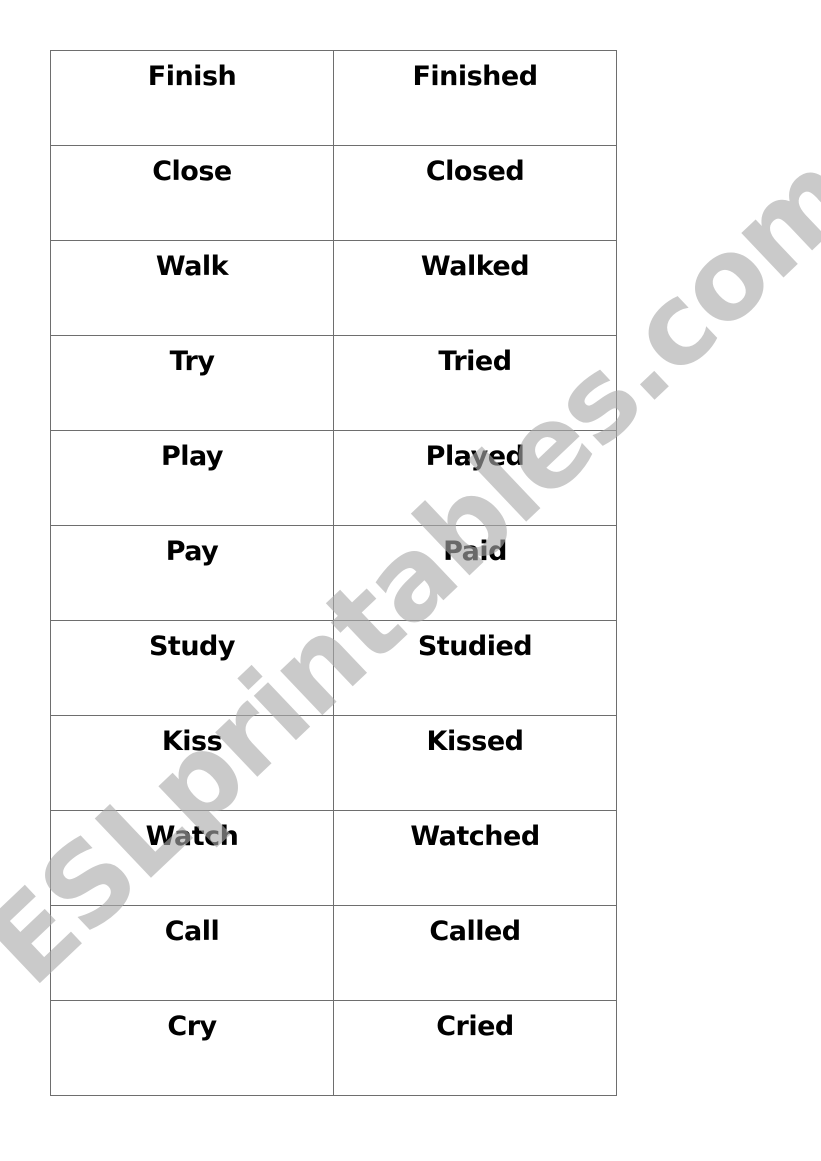  What do you see at coordinates (475, 931) in the screenshot?
I see `past-verb: Called` at bounding box center [475, 931].